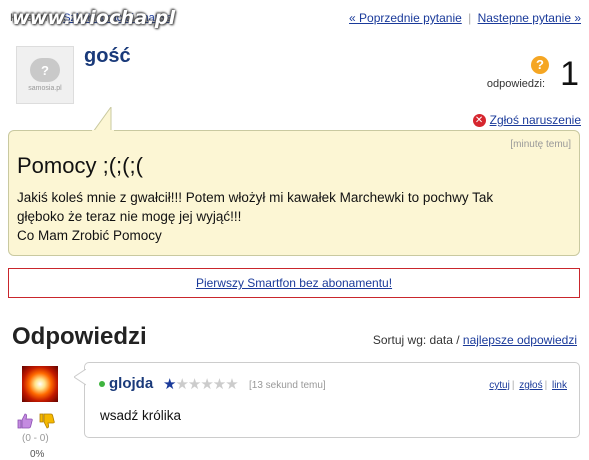 Image resolution: width=589 pixels, height=460 pixels. I want to click on vote-percent: 0%, so click(37, 454).